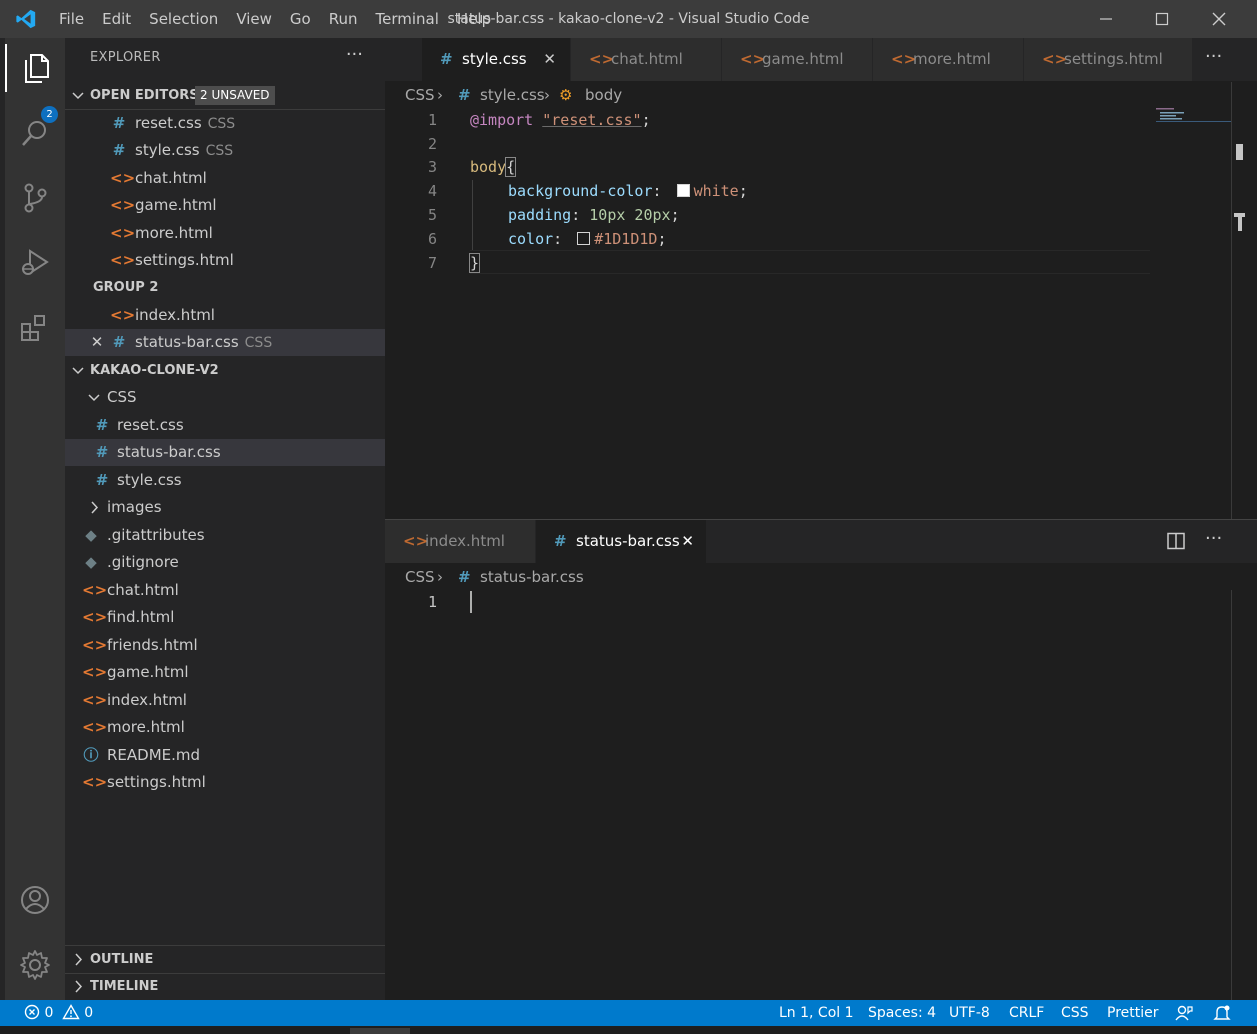 Image resolution: width=1257 pixels, height=1034 pixels. Describe the element at coordinates (1219, 19) in the screenshot. I see `close-window-button` at that location.